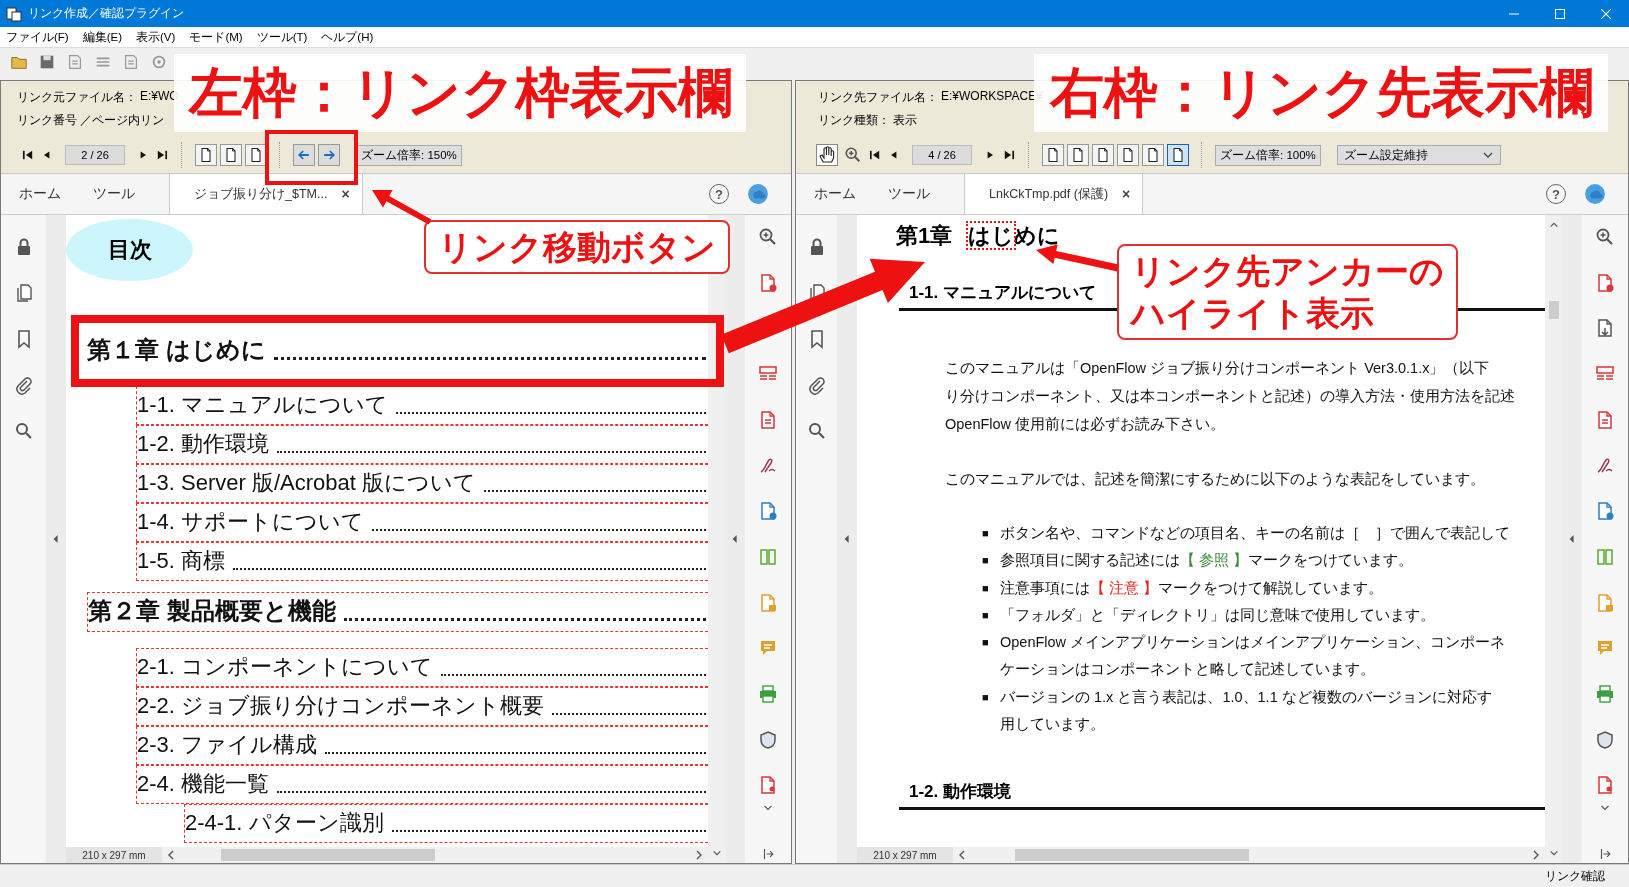  I want to click on app-icon, so click(14, 13).